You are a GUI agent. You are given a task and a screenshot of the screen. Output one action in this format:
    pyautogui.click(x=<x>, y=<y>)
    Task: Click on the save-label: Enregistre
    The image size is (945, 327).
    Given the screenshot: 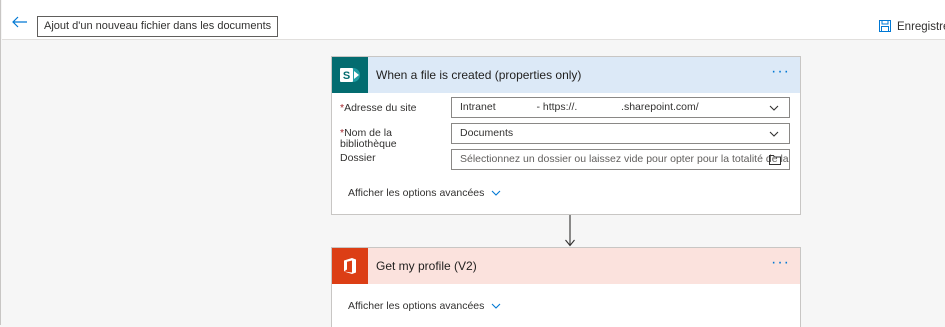 What is the action you would take?
    pyautogui.click(x=921, y=27)
    